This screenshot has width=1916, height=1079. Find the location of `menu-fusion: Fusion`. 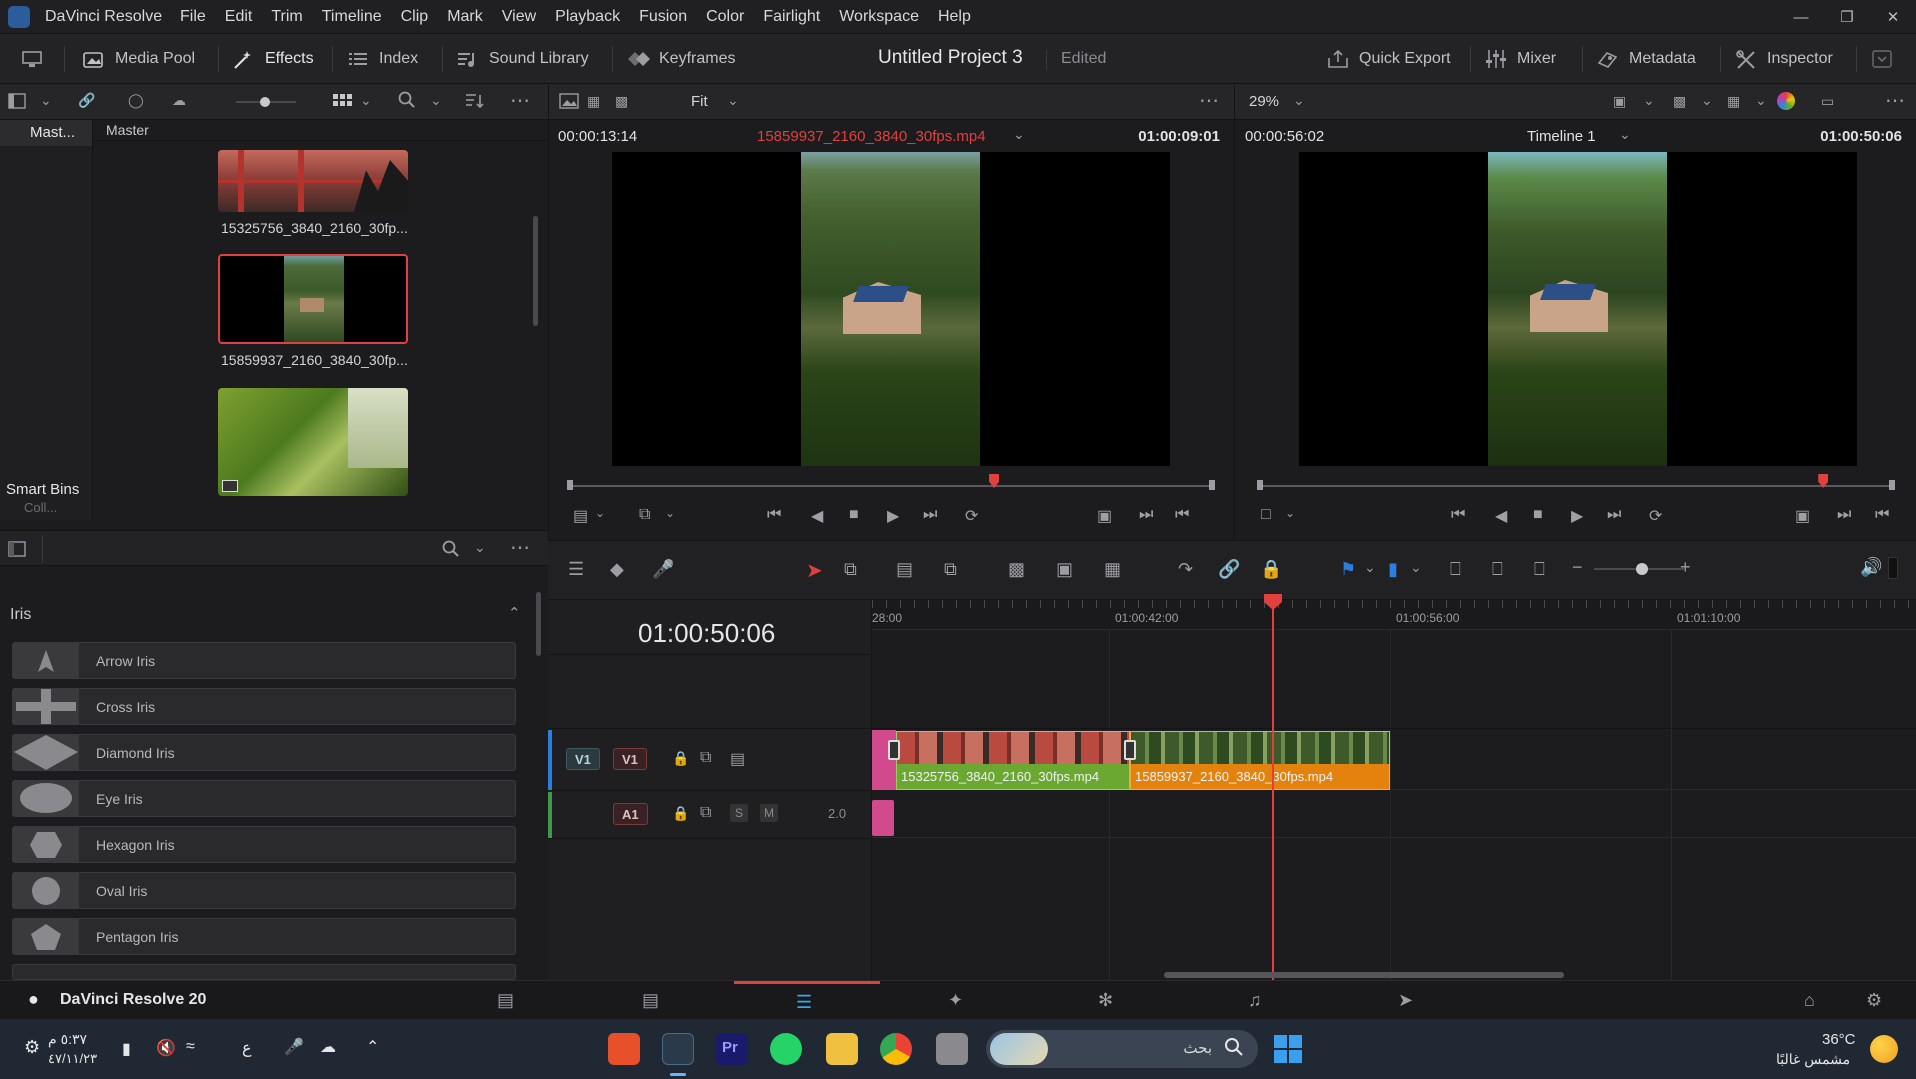

menu-fusion: Fusion is located at coordinates (663, 17).